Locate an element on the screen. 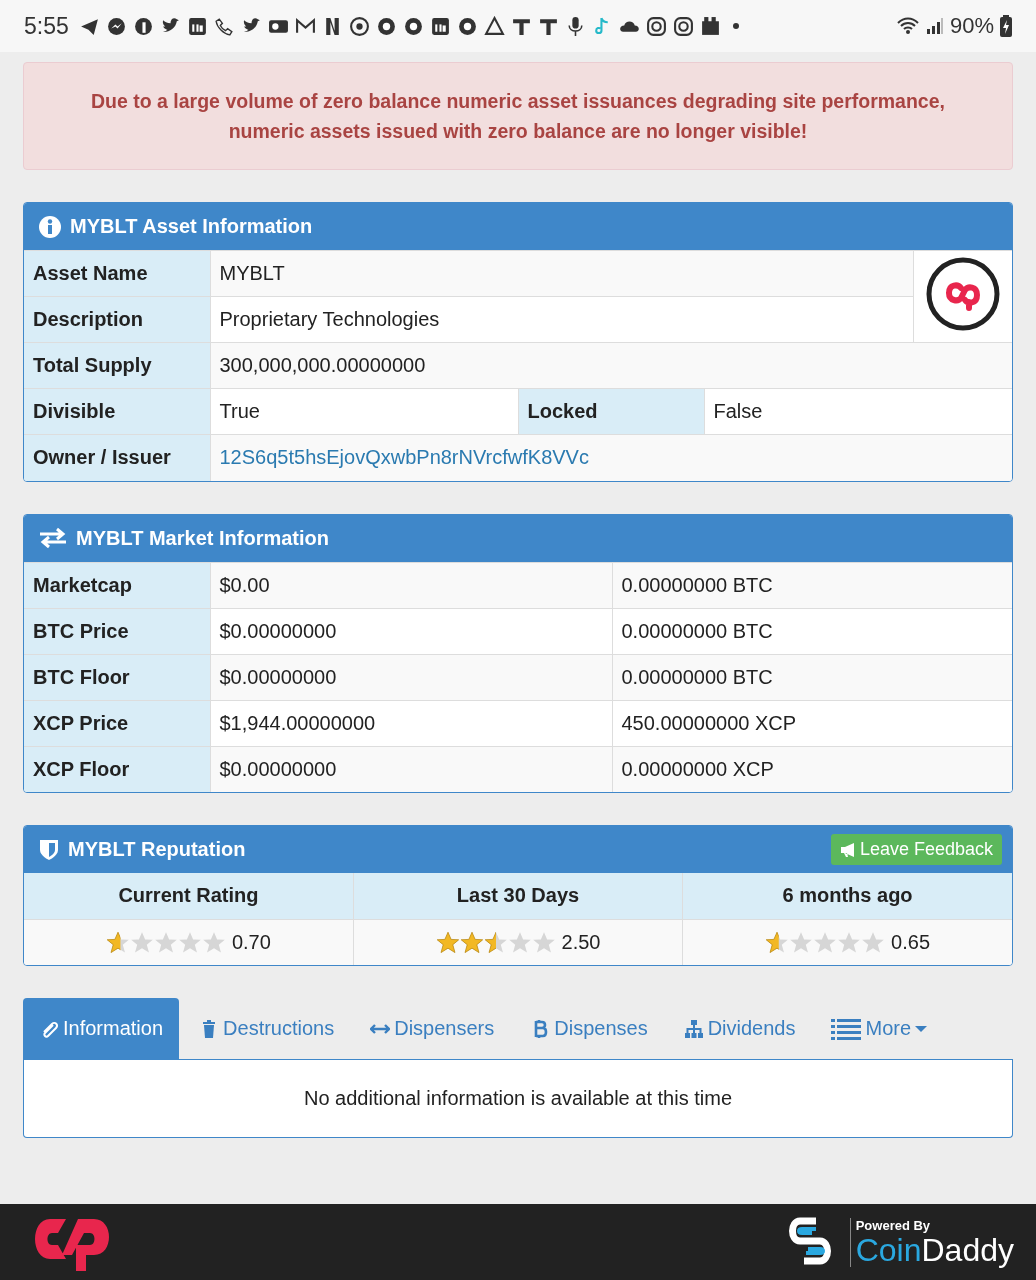 Image resolution: width=1036 pixels, height=1280 pixels. panel-title: MYBLT Reputation is located at coordinates (157, 849).